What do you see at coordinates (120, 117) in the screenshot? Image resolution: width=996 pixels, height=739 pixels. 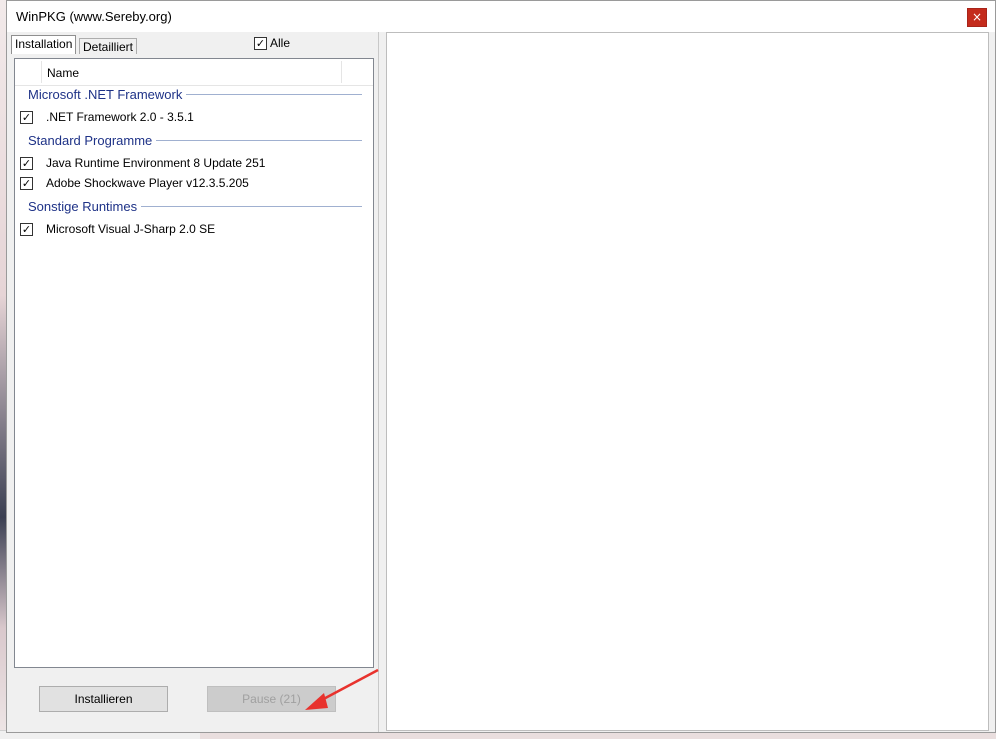 I see `item-label: .NET Framework 2.0 - 3.5.1` at bounding box center [120, 117].